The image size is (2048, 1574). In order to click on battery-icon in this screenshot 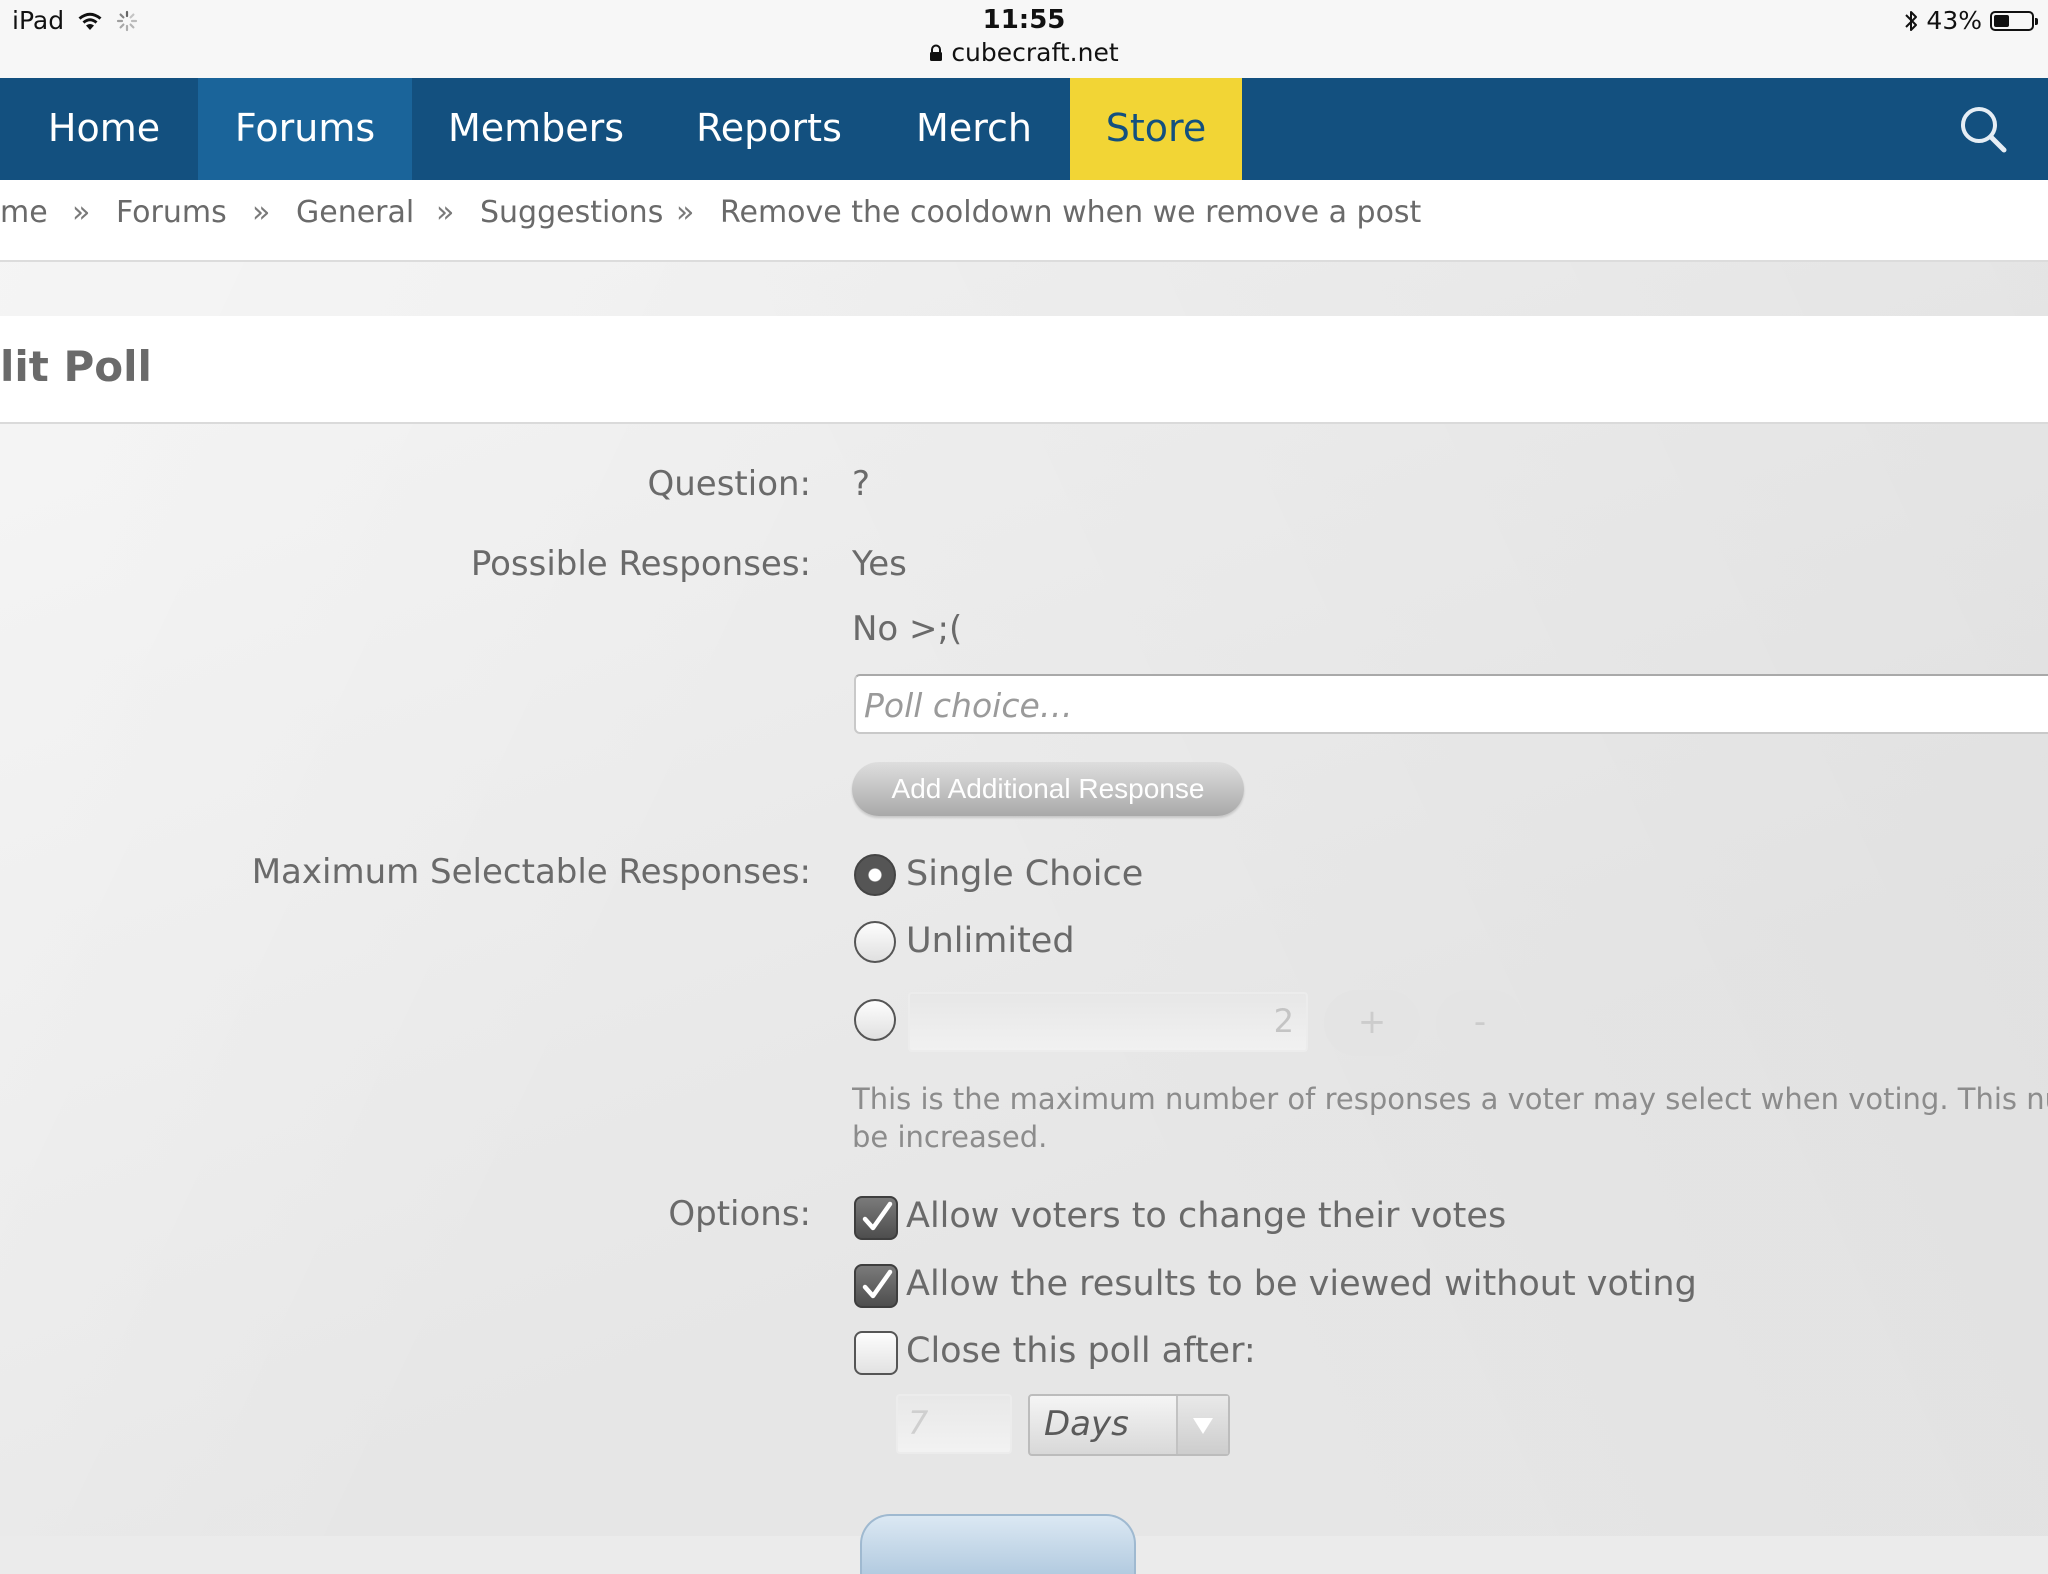, I will do `click(2014, 20)`.